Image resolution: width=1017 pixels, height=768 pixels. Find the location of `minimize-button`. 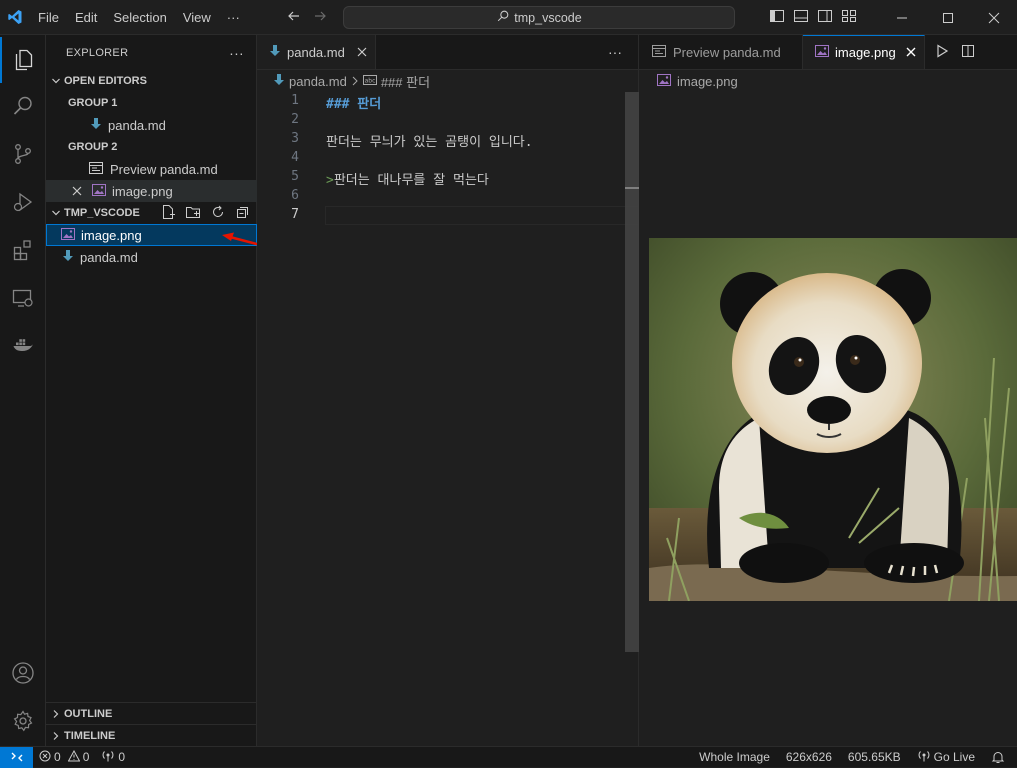

minimize-button is located at coordinates (902, 17).